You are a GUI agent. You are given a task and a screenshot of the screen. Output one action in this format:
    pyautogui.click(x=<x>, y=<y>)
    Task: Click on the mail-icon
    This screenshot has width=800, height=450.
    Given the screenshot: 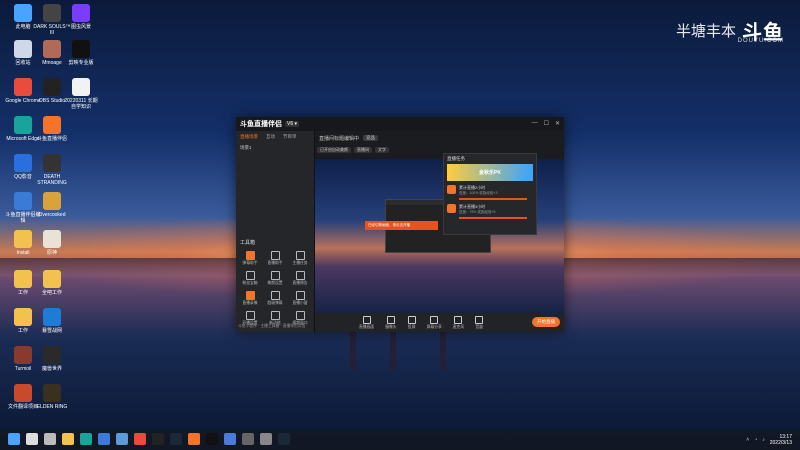 What is the action you would take?
    pyautogui.click(x=122, y=439)
    